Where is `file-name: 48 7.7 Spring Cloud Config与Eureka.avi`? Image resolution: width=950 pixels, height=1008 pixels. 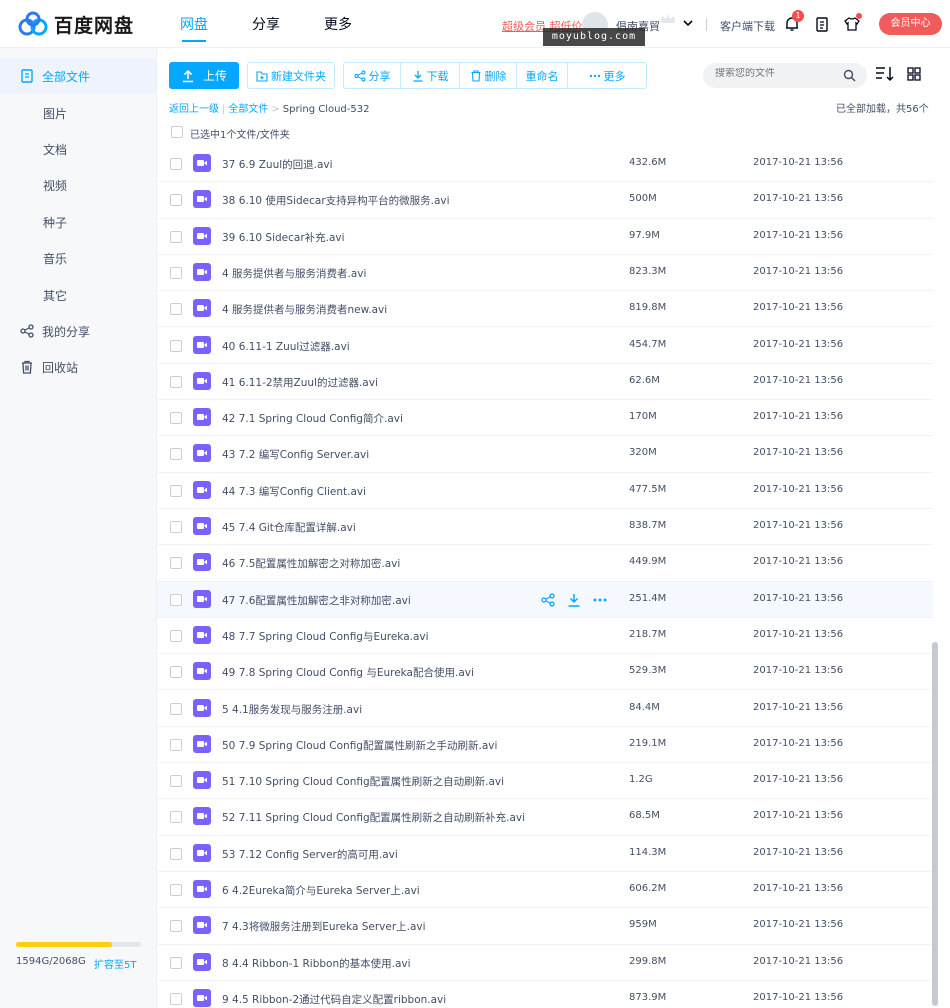
file-name: 48 7.7 Spring Cloud Config与Eureka.avi is located at coordinates (325, 636).